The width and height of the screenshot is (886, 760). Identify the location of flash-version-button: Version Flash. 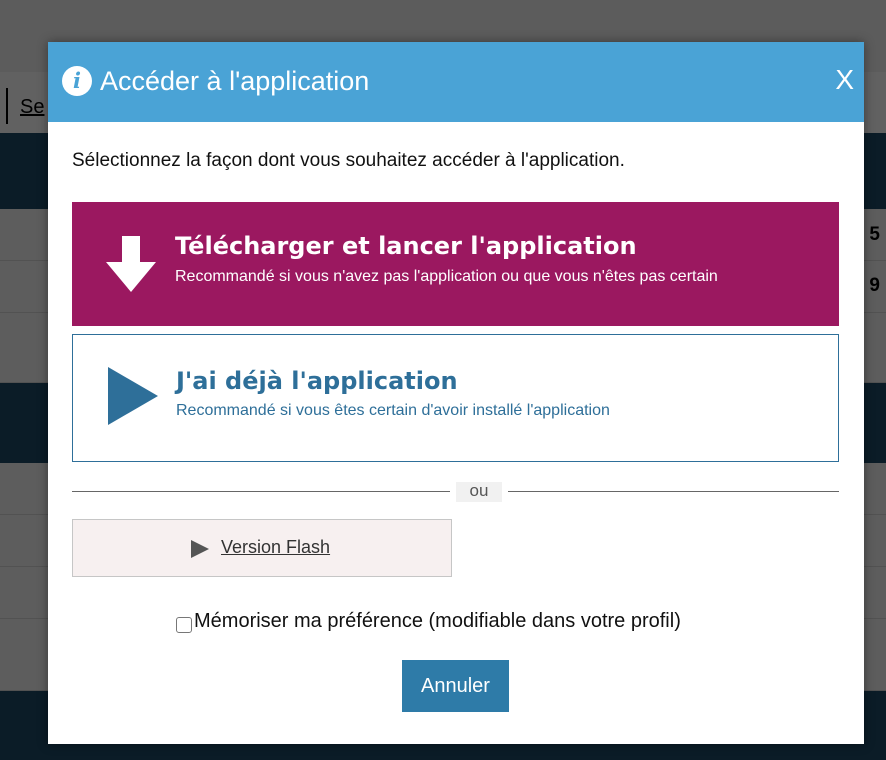
(262, 548).